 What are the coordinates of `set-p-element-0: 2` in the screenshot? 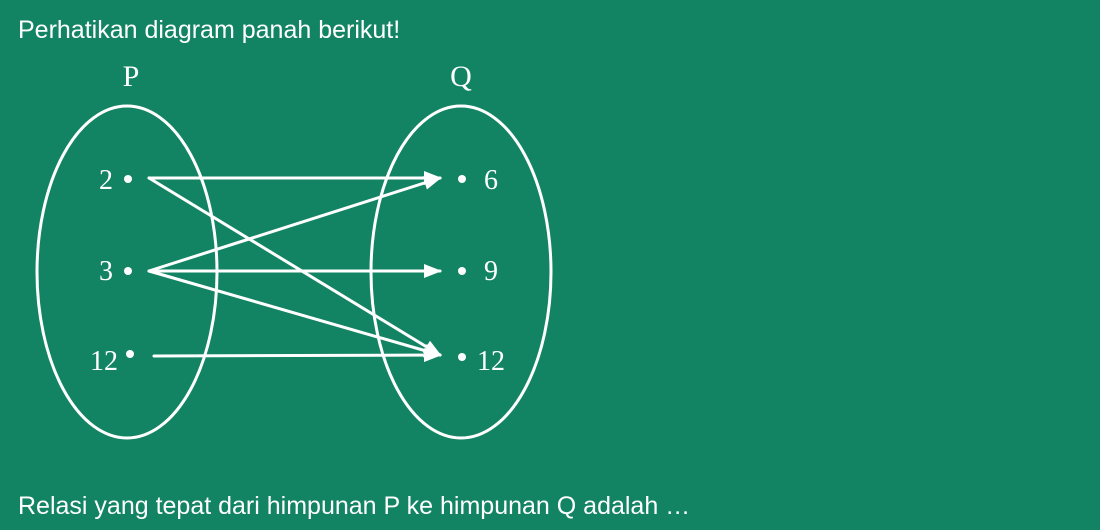 It's located at (106, 180).